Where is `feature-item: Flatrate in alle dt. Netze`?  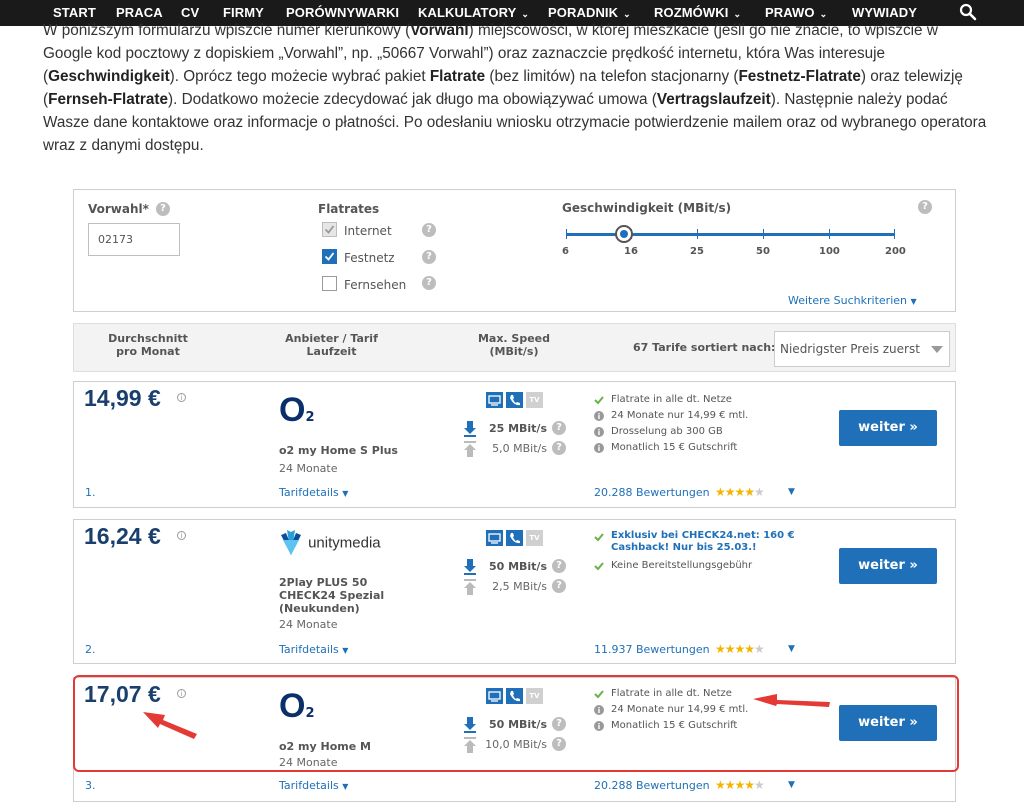 feature-item: Flatrate in alle dt. Netze is located at coordinates (671, 693).